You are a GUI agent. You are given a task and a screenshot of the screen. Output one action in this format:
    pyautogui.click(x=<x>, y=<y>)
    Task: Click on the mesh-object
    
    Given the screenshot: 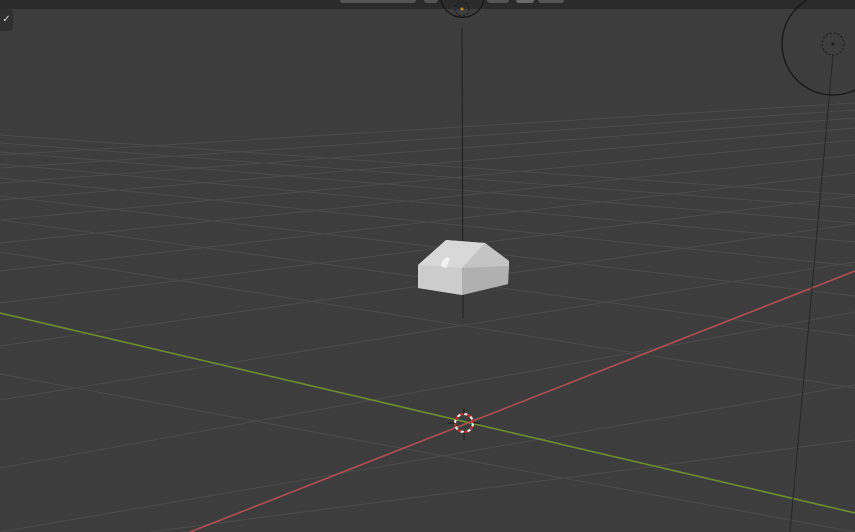 What is the action you would take?
    pyautogui.click(x=463, y=267)
    